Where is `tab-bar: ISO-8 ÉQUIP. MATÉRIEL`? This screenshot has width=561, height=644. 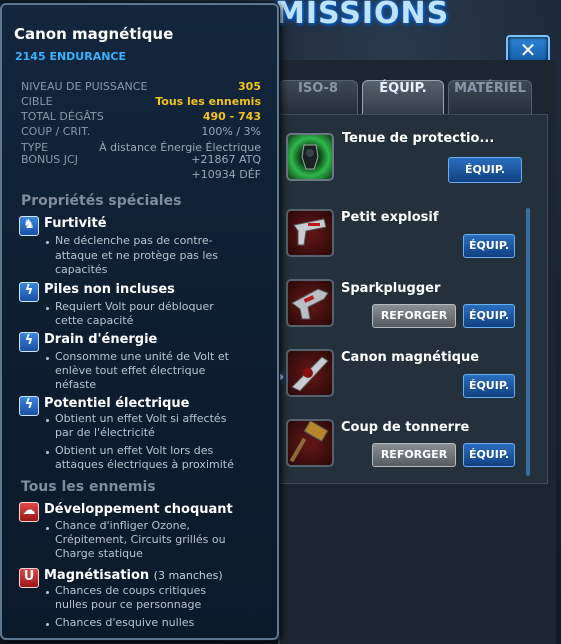 tab-bar: ISO-8 ÉQUIP. MATÉRIEL is located at coordinates (413, 97).